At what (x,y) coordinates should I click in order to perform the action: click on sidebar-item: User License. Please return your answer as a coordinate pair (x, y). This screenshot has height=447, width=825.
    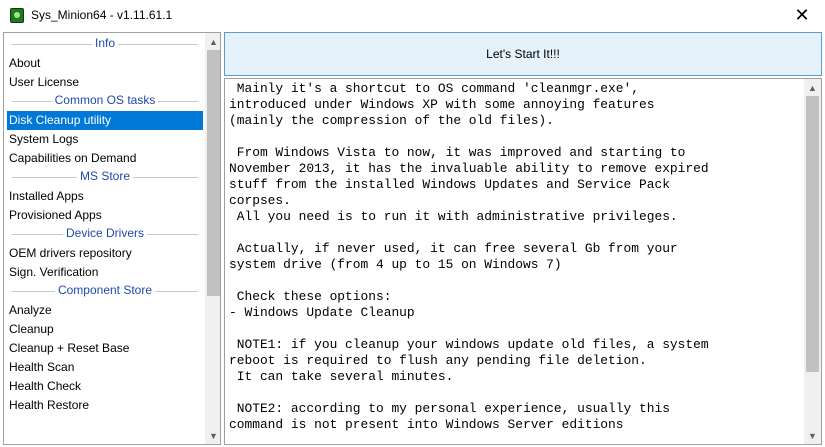
    Looking at the image, I should click on (105, 82).